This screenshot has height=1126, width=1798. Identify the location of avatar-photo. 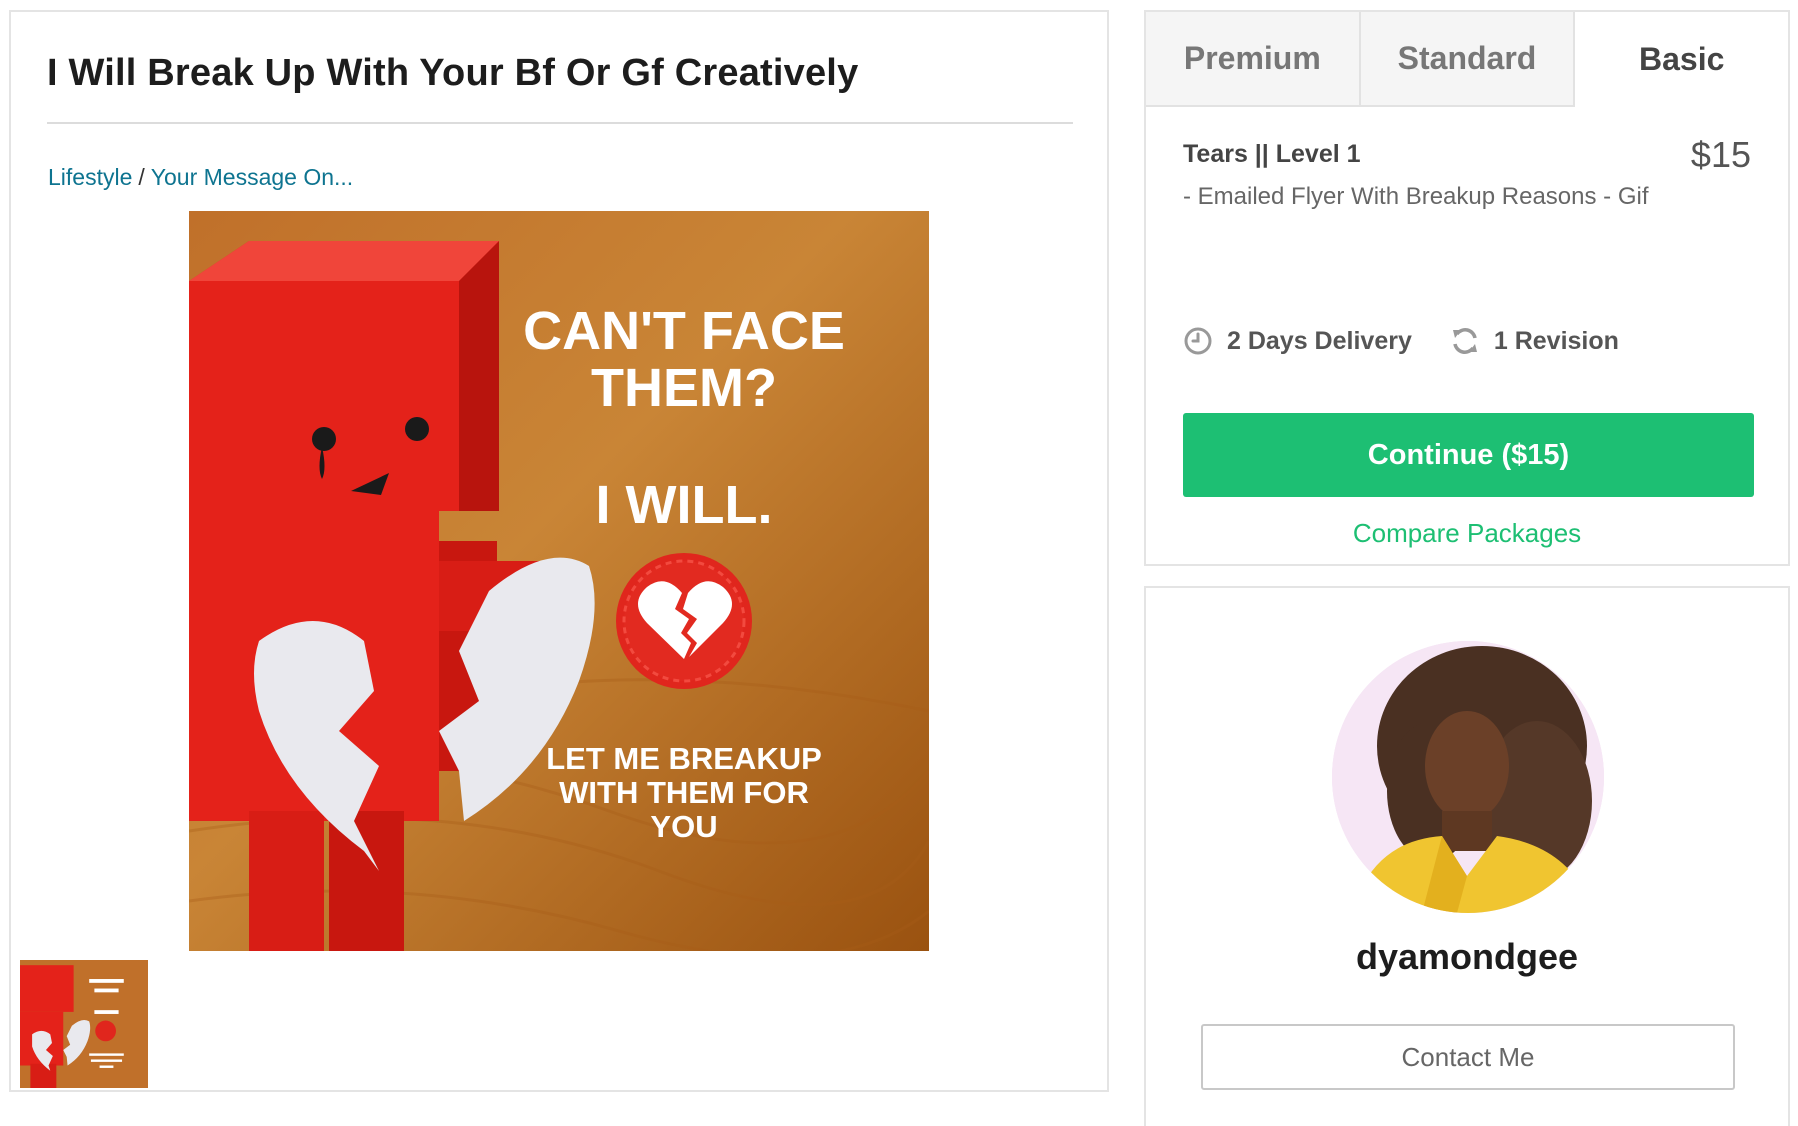
(1468, 777).